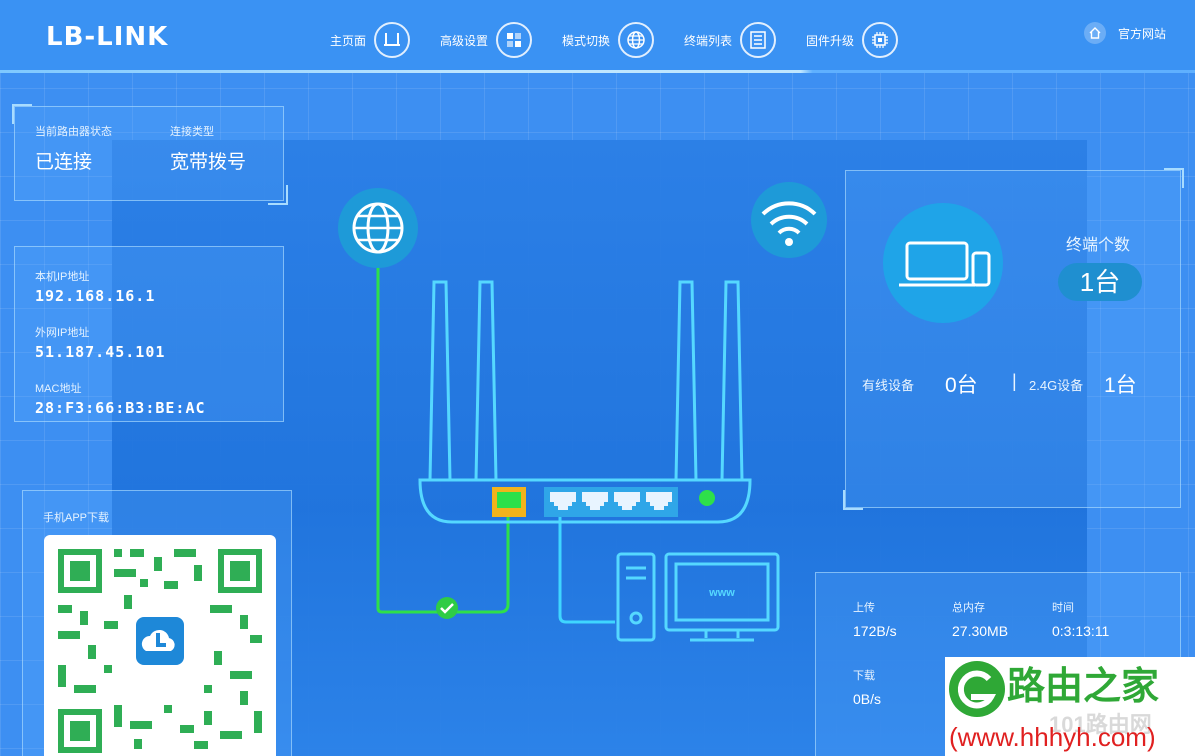  What do you see at coordinates (977, 689) in the screenshot?
I see `watermark-logo-icon` at bounding box center [977, 689].